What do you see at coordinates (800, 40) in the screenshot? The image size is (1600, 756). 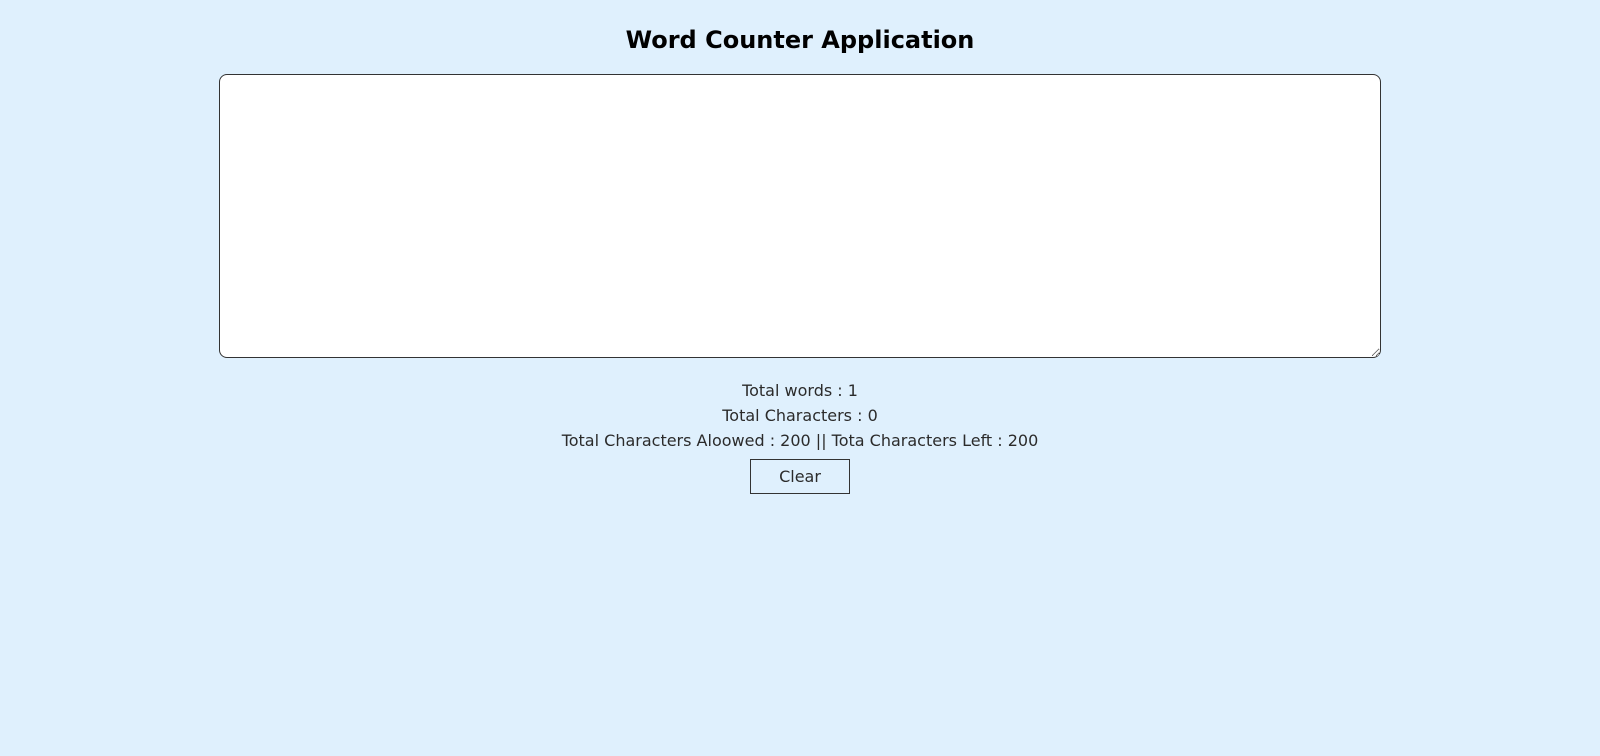 I see `page-title: Word Counter Application` at bounding box center [800, 40].